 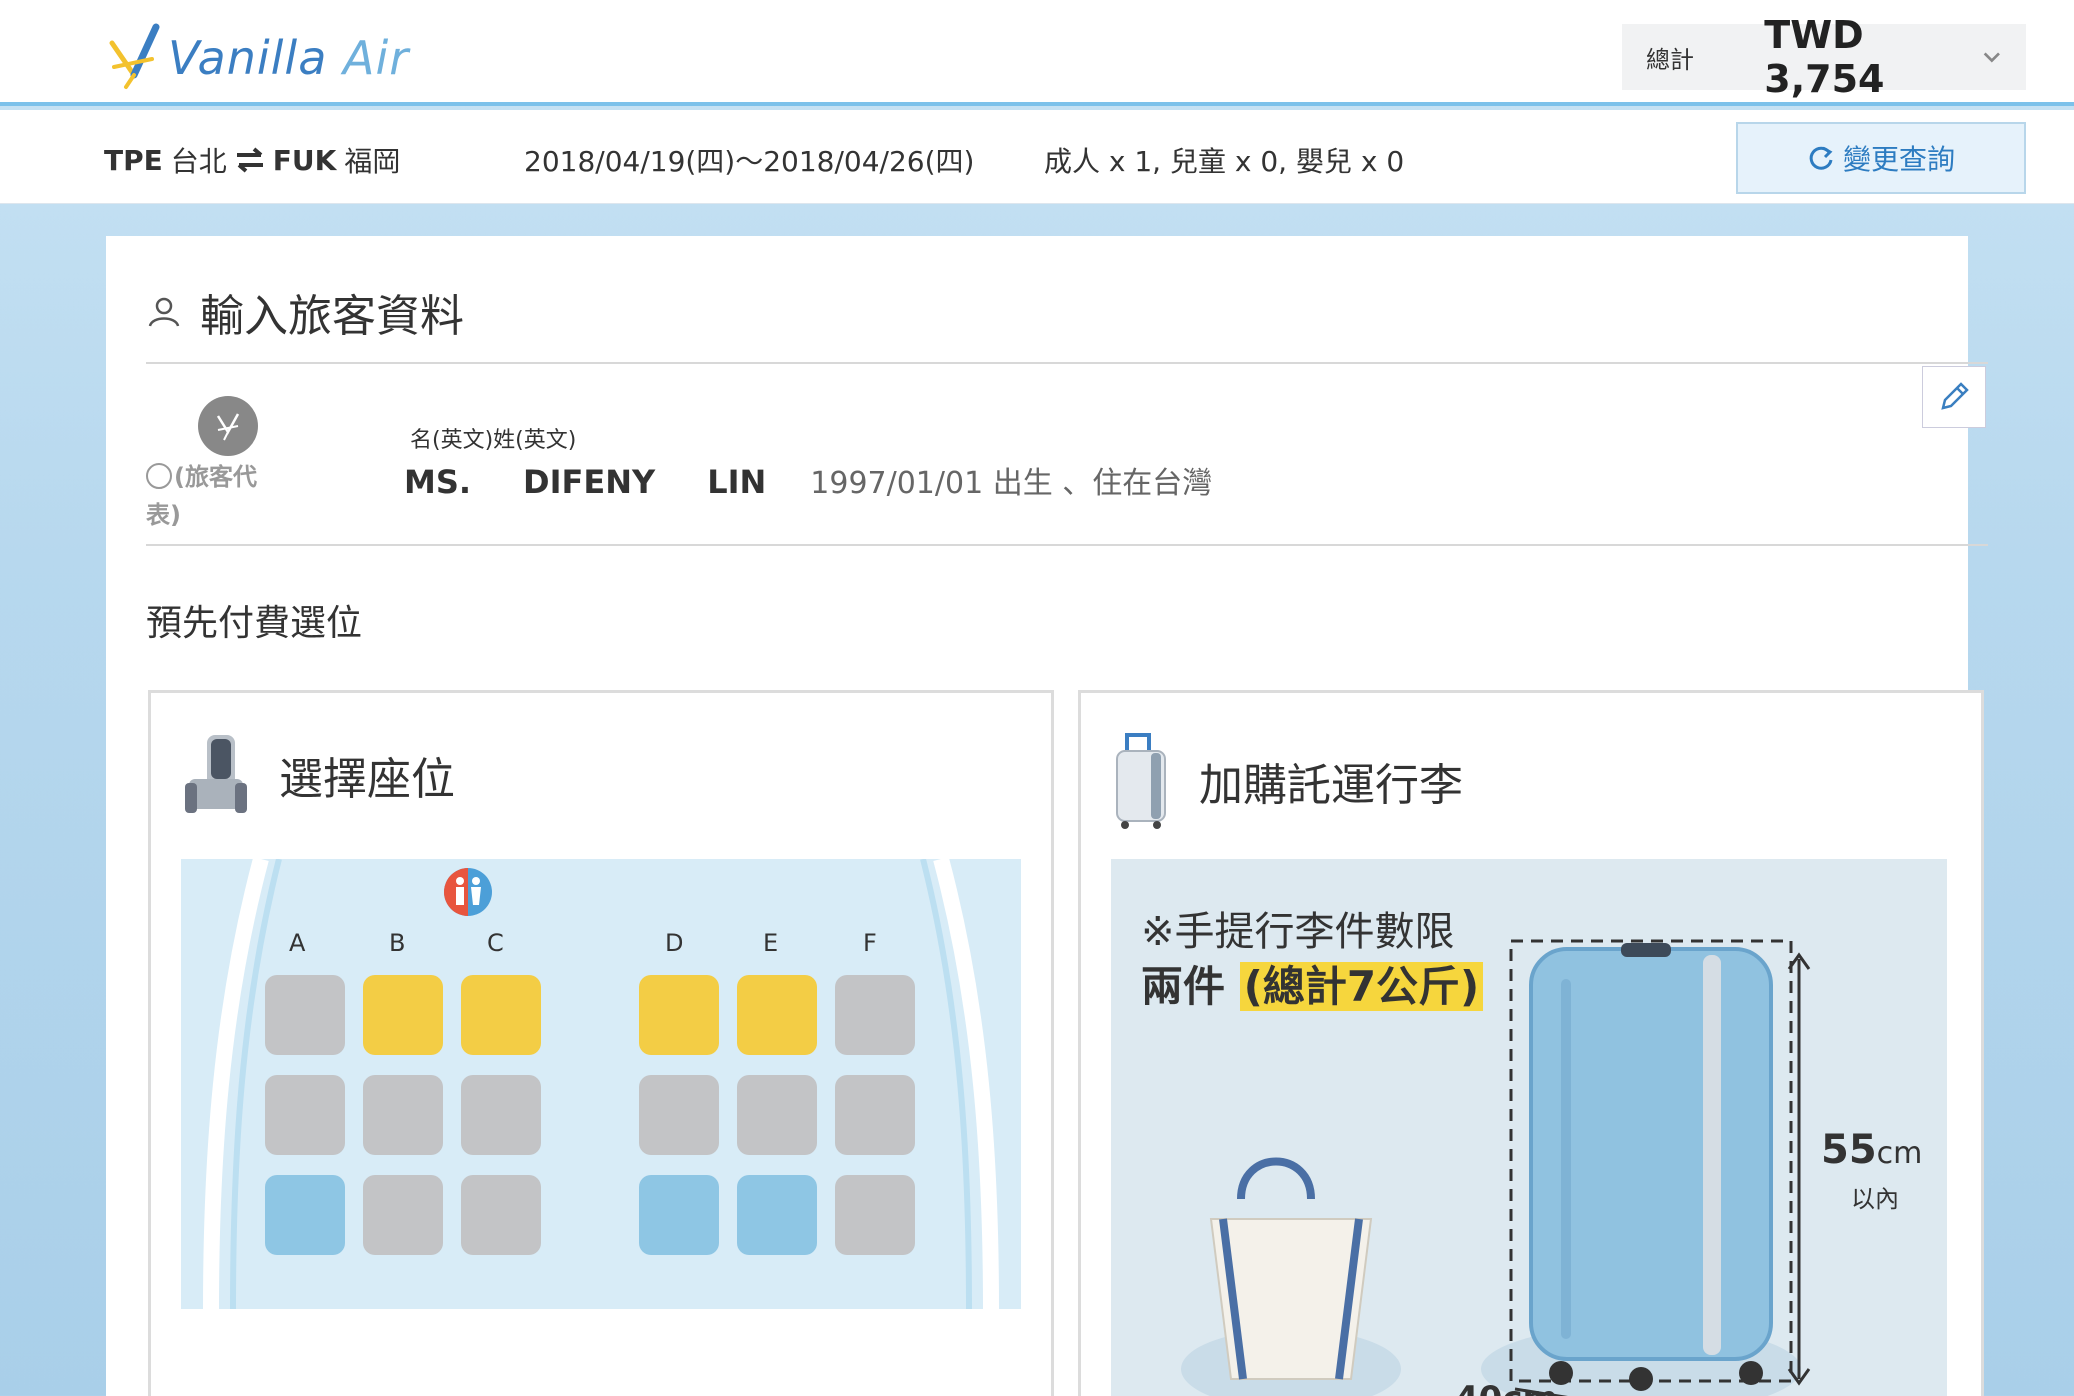 What do you see at coordinates (808, 480) in the screenshot?
I see `passenger-name-row: MS. DIFENY LIN 1997/01/01 出生 、住在台灣` at bounding box center [808, 480].